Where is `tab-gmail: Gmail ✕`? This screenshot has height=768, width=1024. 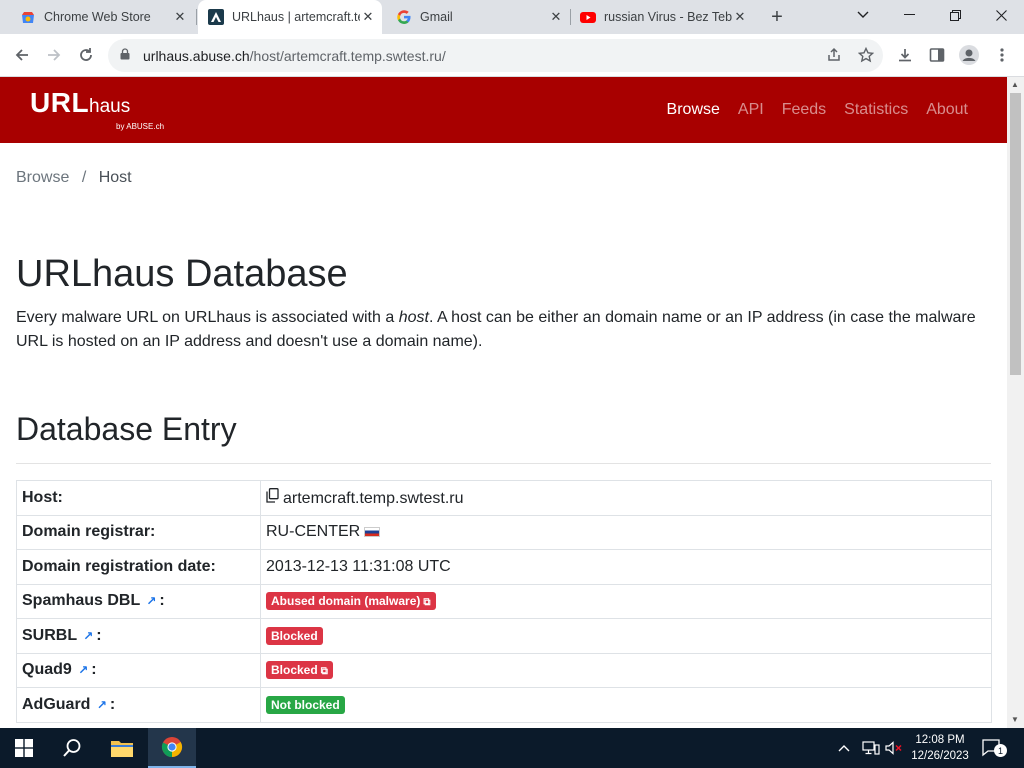
tab-gmail: Gmail ✕ is located at coordinates (478, 17).